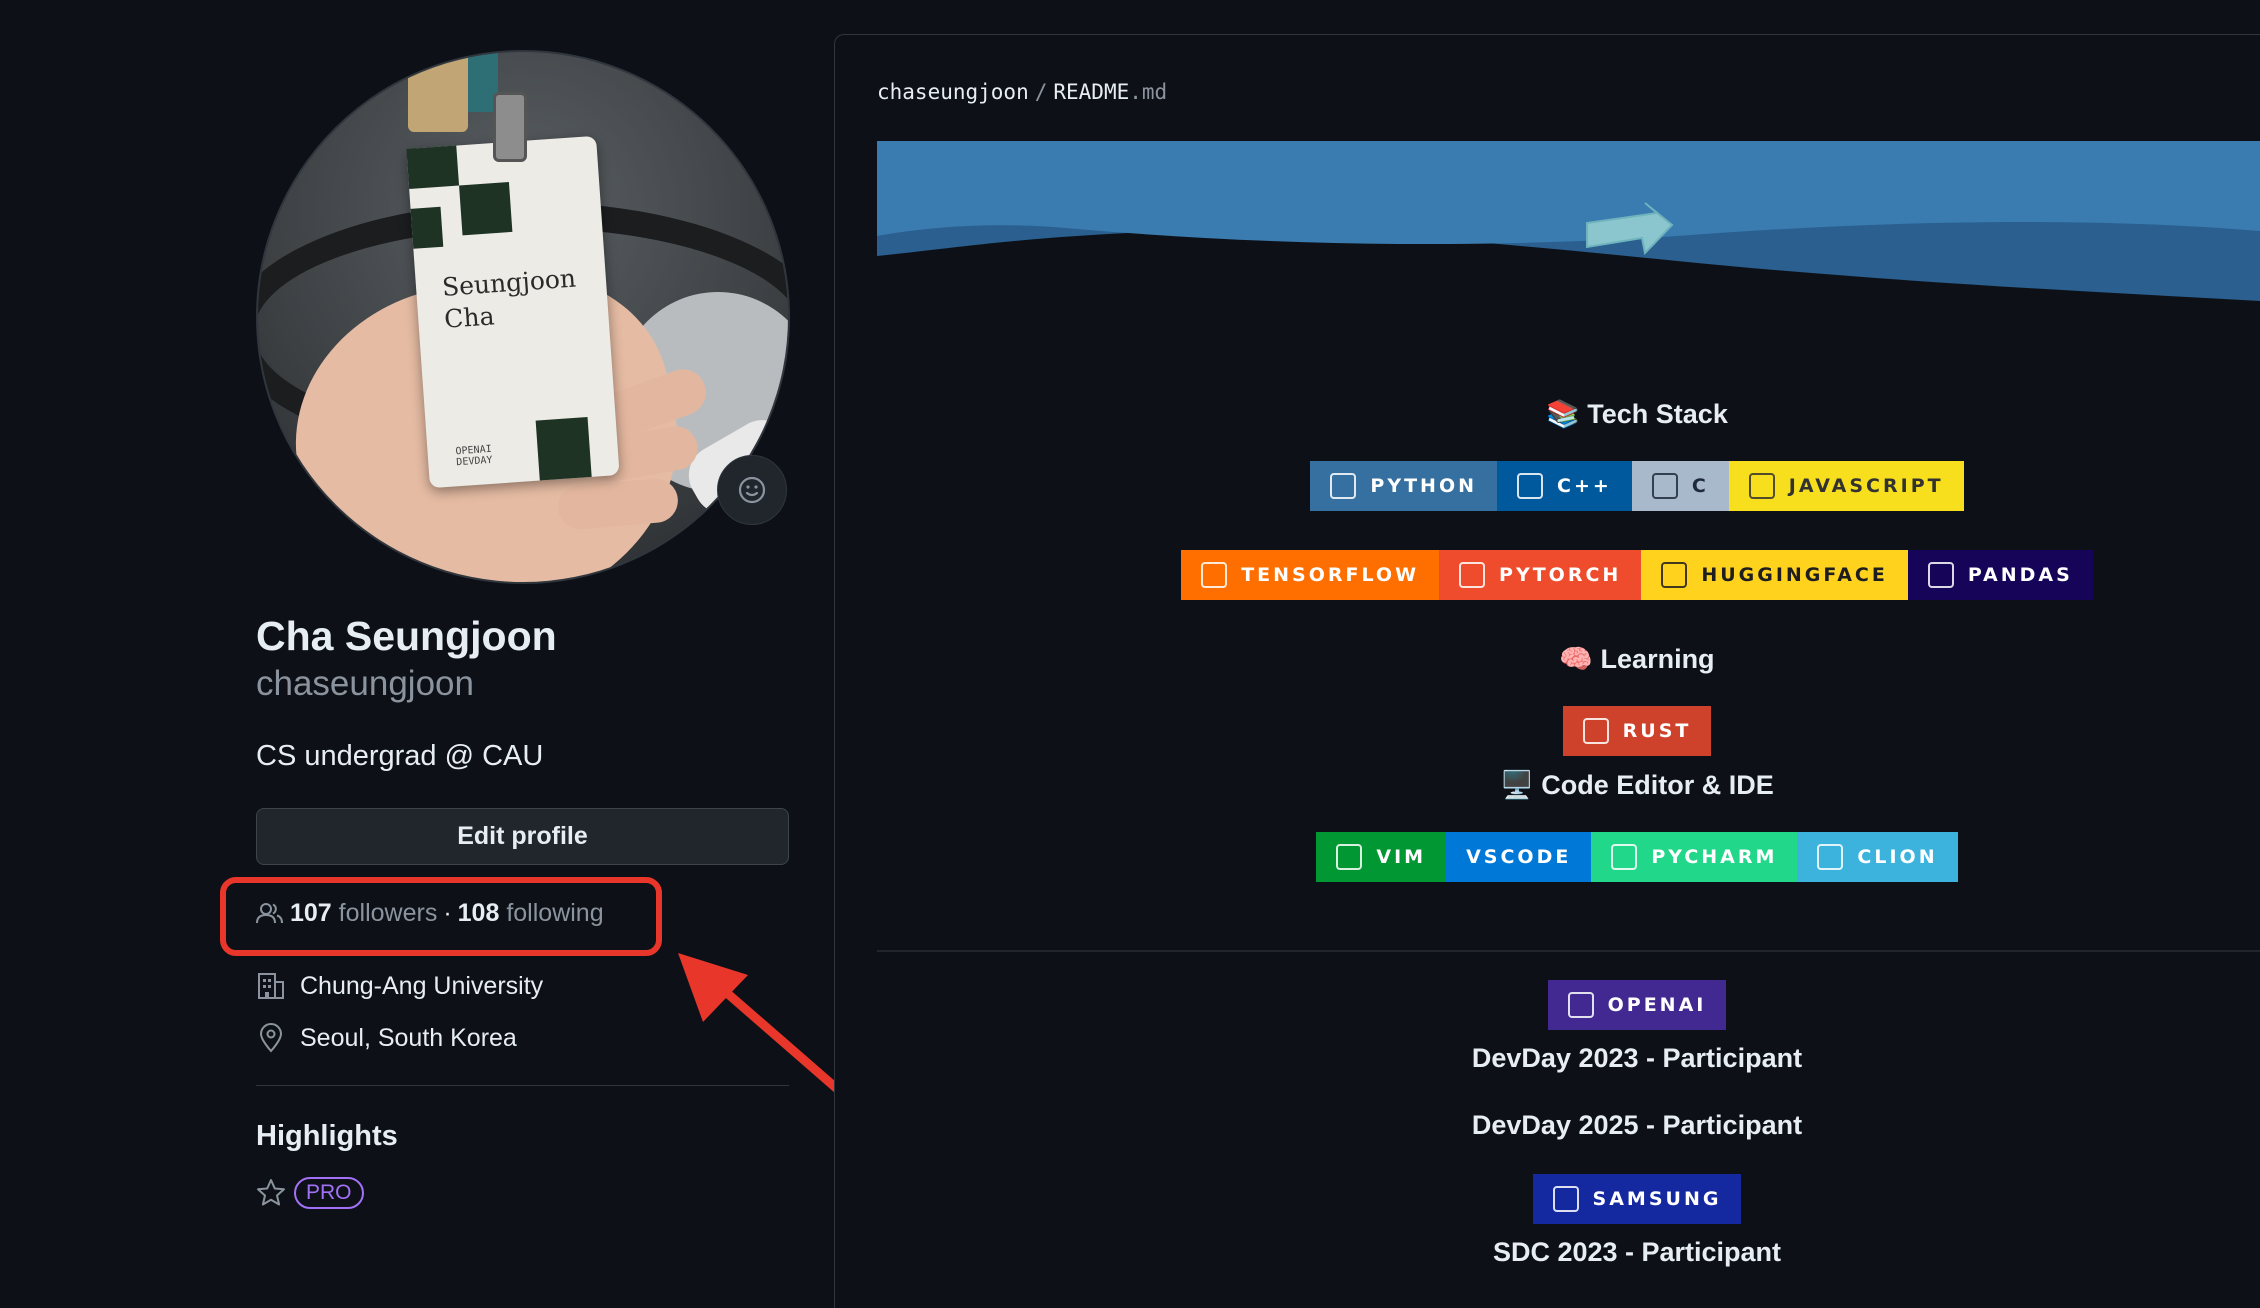 The height and width of the screenshot is (1308, 2260). What do you see at coordinates (1897, 857) in the screenshot?
I see `badge-label: CLION` at bounding box center [1897, 857].